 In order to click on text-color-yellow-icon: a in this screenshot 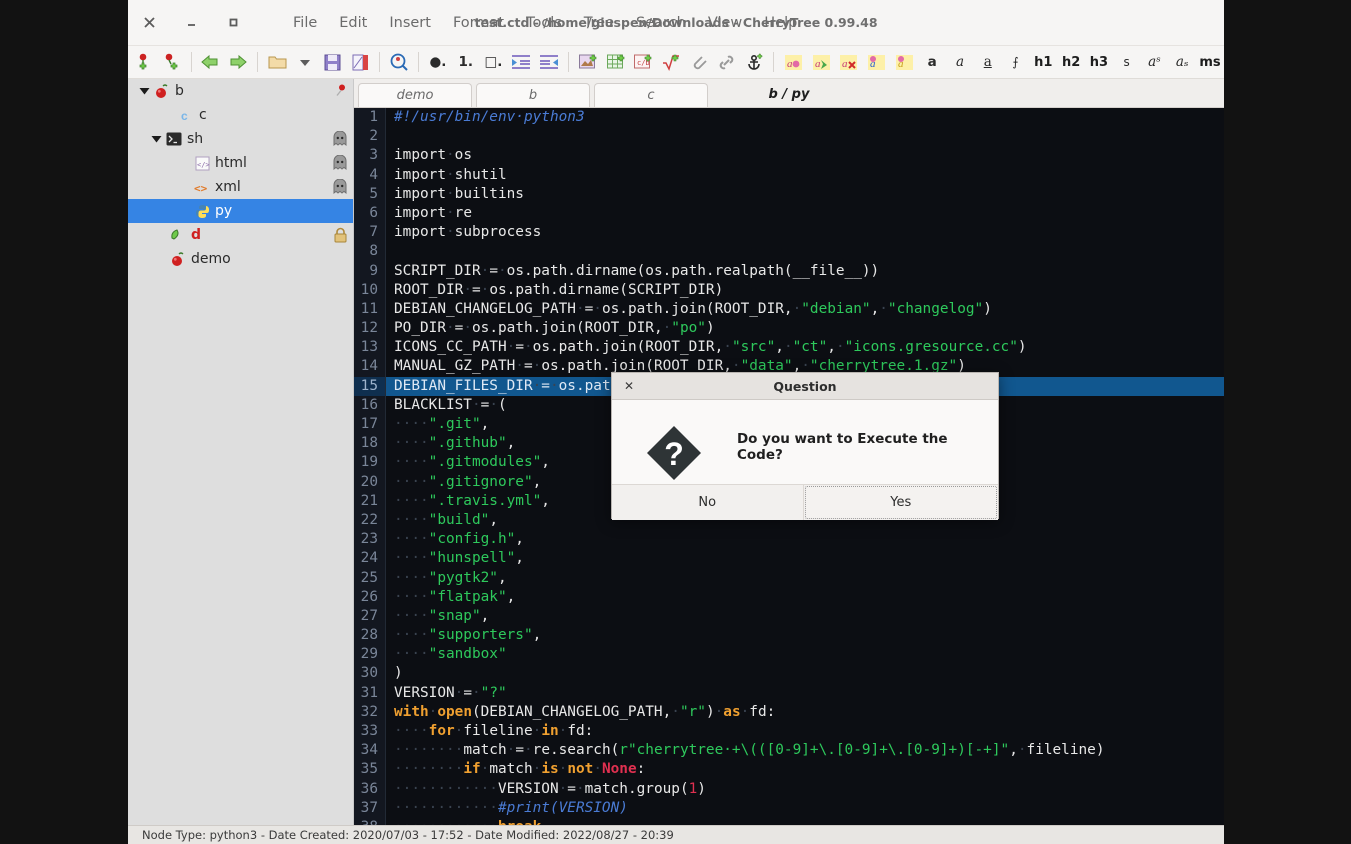, I will do `click(905, 62)`.